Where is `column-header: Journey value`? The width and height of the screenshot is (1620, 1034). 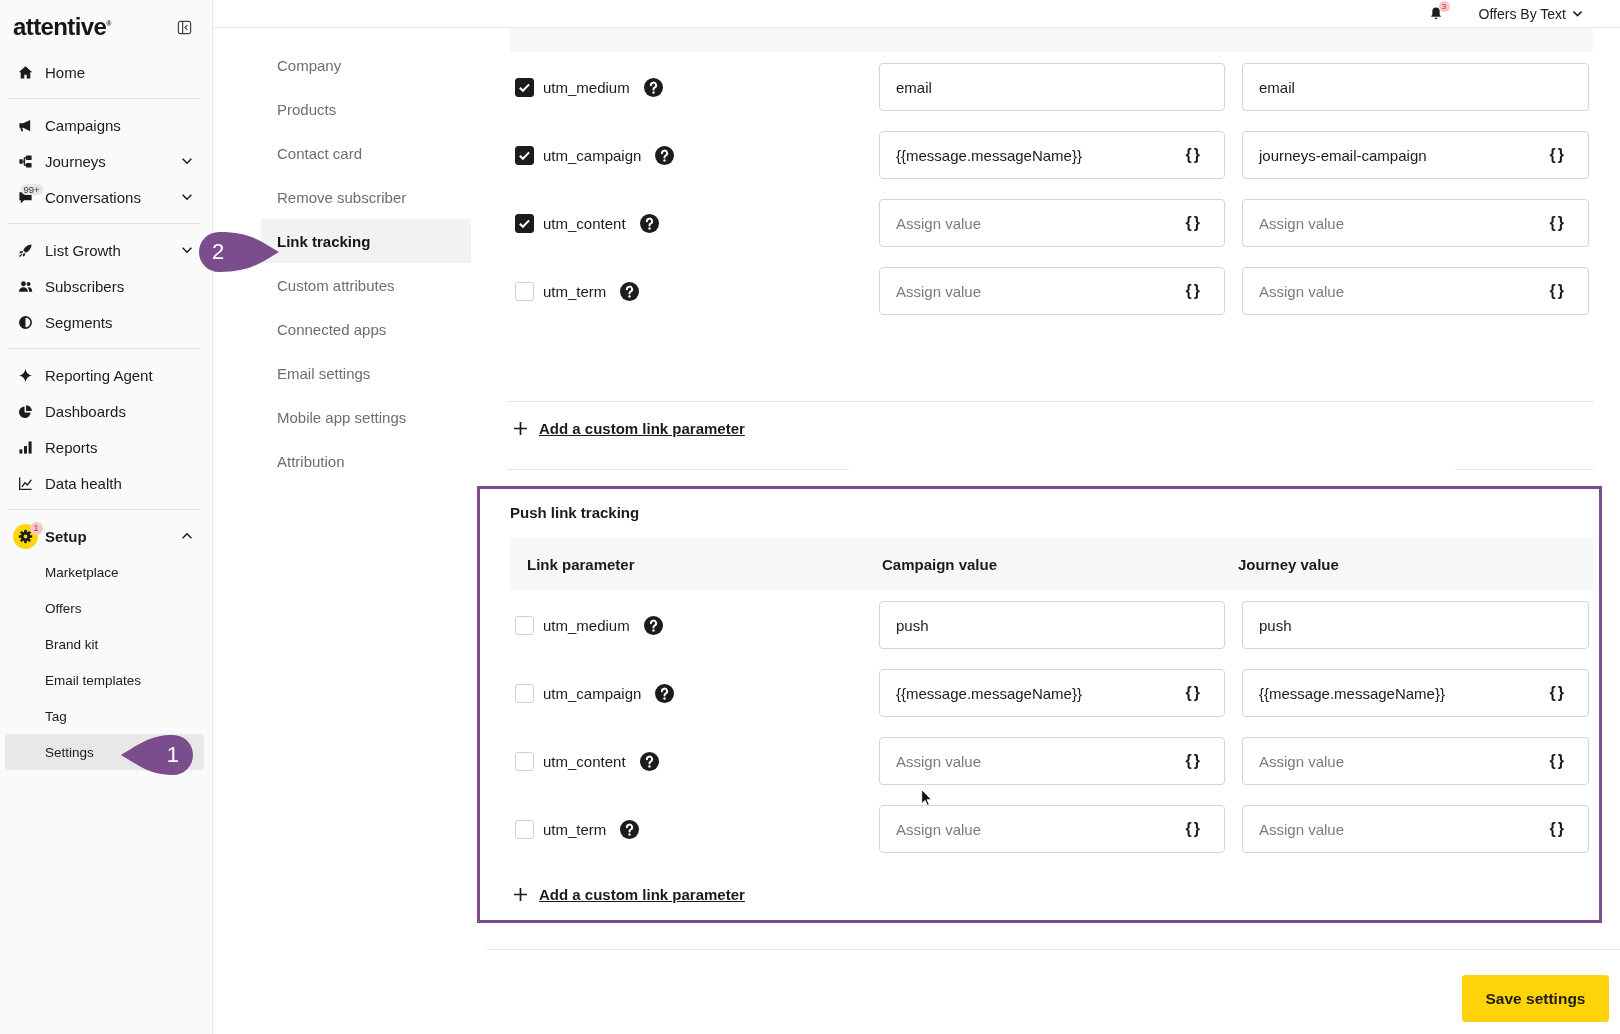 column-header: Journey value is located at coordinates (1289, 564).